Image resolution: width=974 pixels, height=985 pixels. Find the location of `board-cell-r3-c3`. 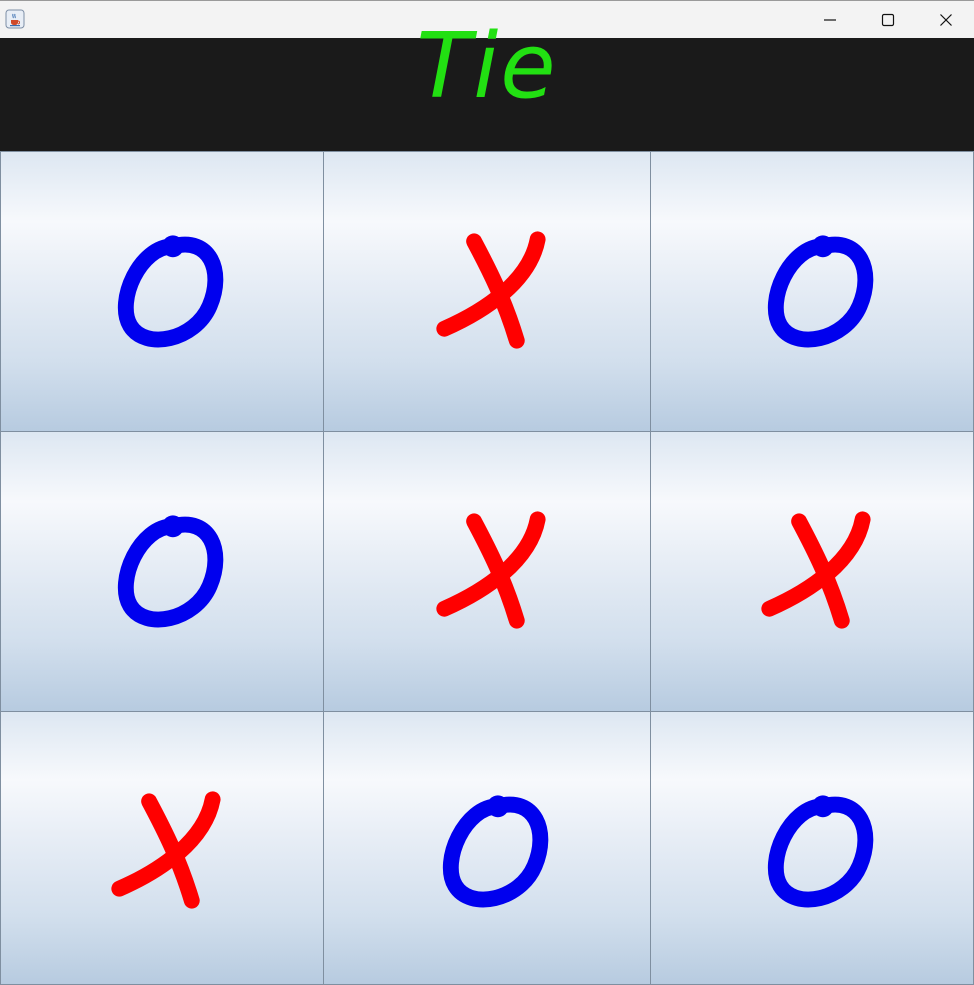

board-cell-r3-c3 is located at coordinates (812, 848).